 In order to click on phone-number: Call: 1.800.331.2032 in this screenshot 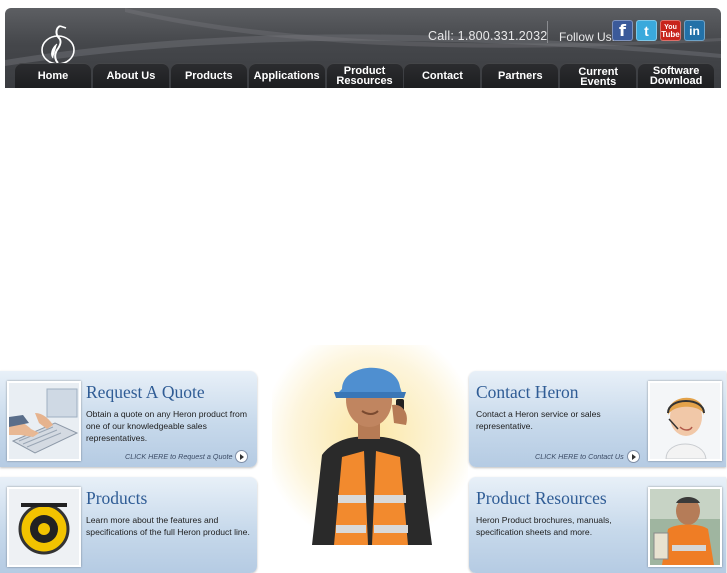, I will do `click(488, 36)`.